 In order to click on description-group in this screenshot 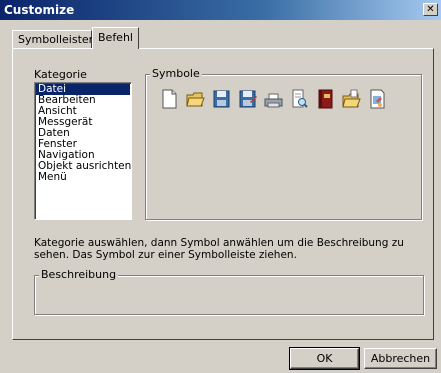, I will do `click(229, 295)`.